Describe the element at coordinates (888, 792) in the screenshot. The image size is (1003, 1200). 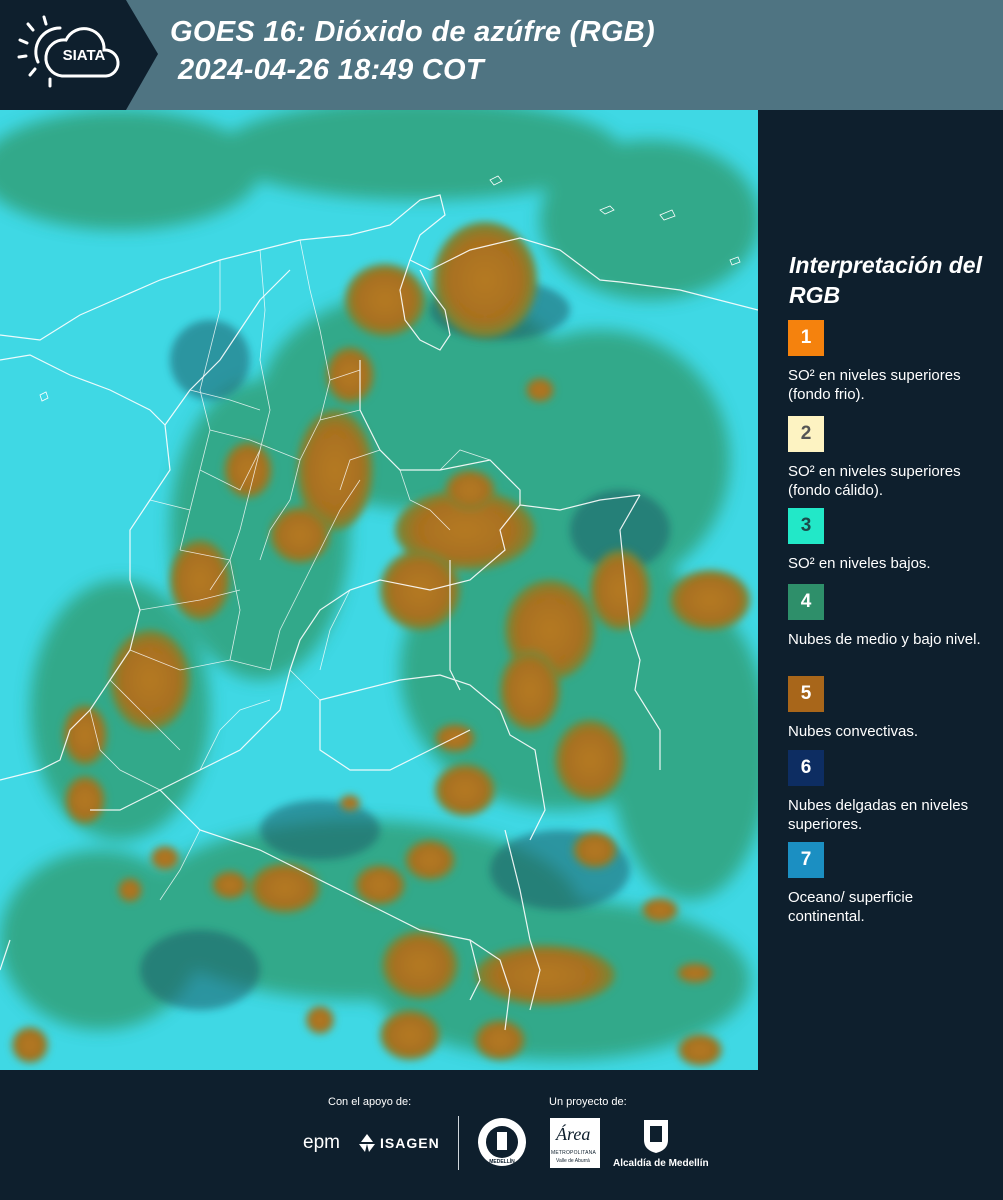
I see `legend-item: 6 Nubes delgadas en niveles superiores.` at that location.